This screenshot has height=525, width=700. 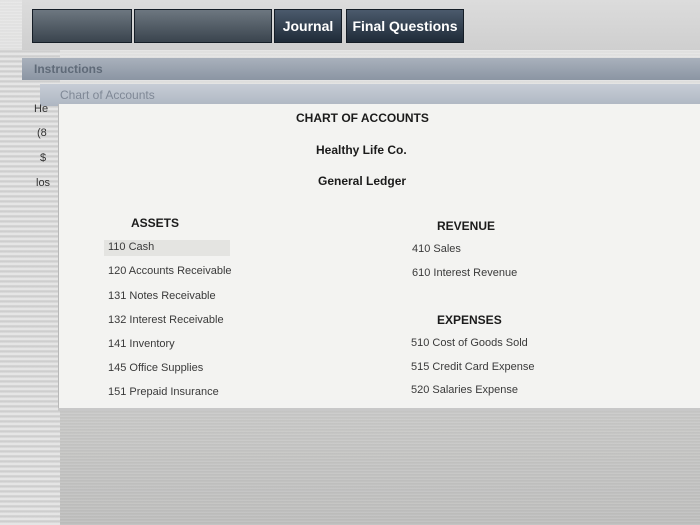 I want to click on asset-account: 151 Prepaid Insurance, so click(x=163, y=392).